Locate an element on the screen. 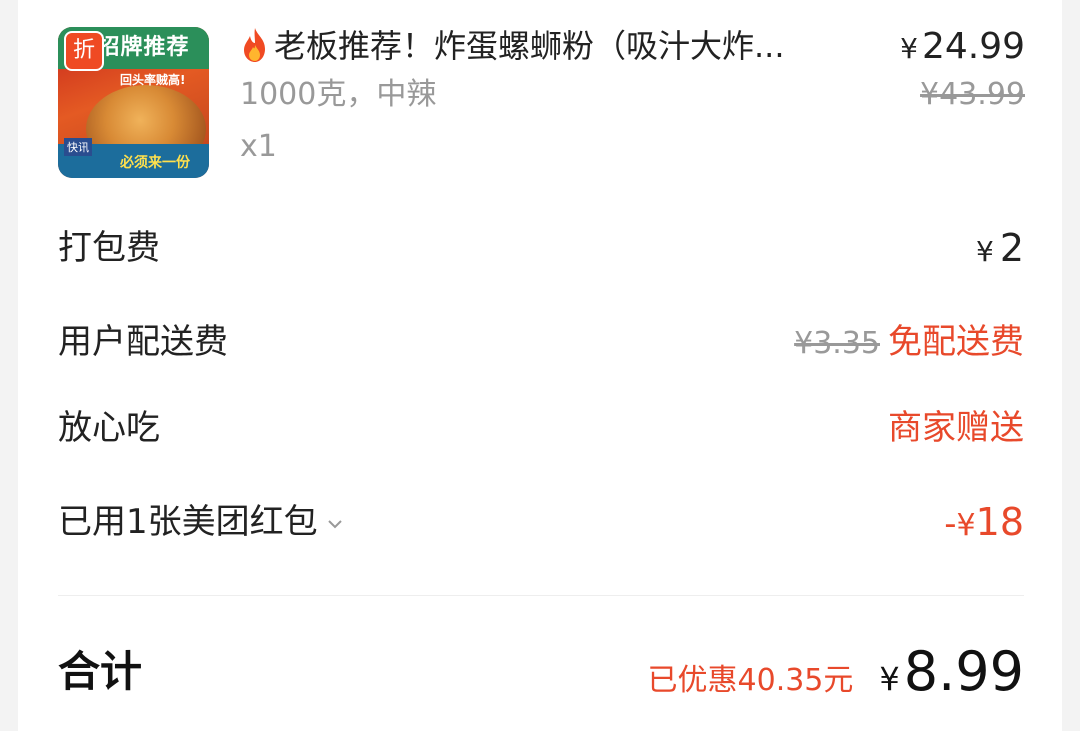 The height and width of the screenshot is (731, 1080). thumbnail-bottom-text: 必须来一份 is located at coordinates (155, 163).